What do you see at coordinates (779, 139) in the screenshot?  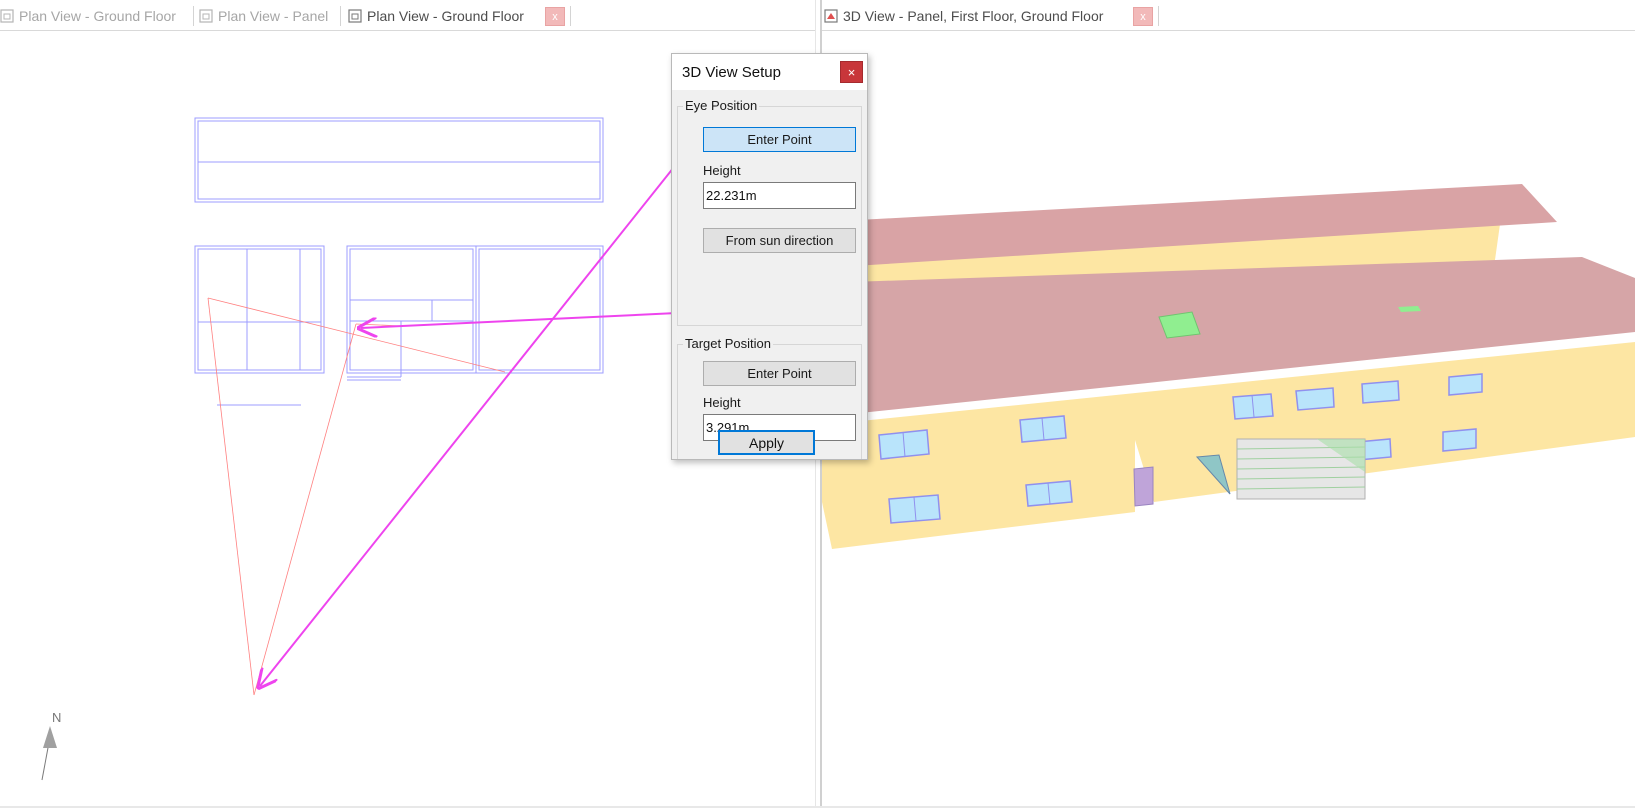 I see `eye-enter-point-button: Enter Point` at bounding box center [779, 139].